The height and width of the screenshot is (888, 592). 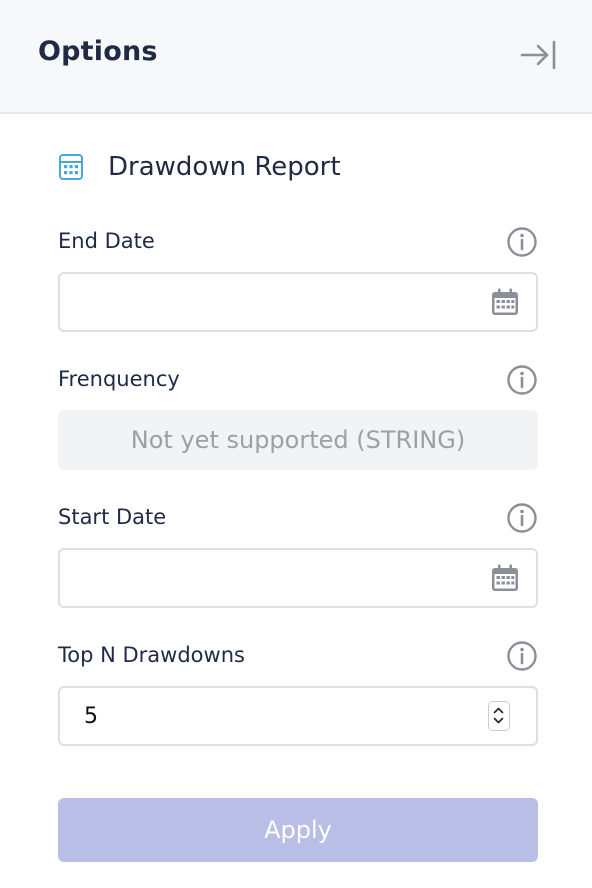 I want to click on top-n-input, so click(x=284, y=716).